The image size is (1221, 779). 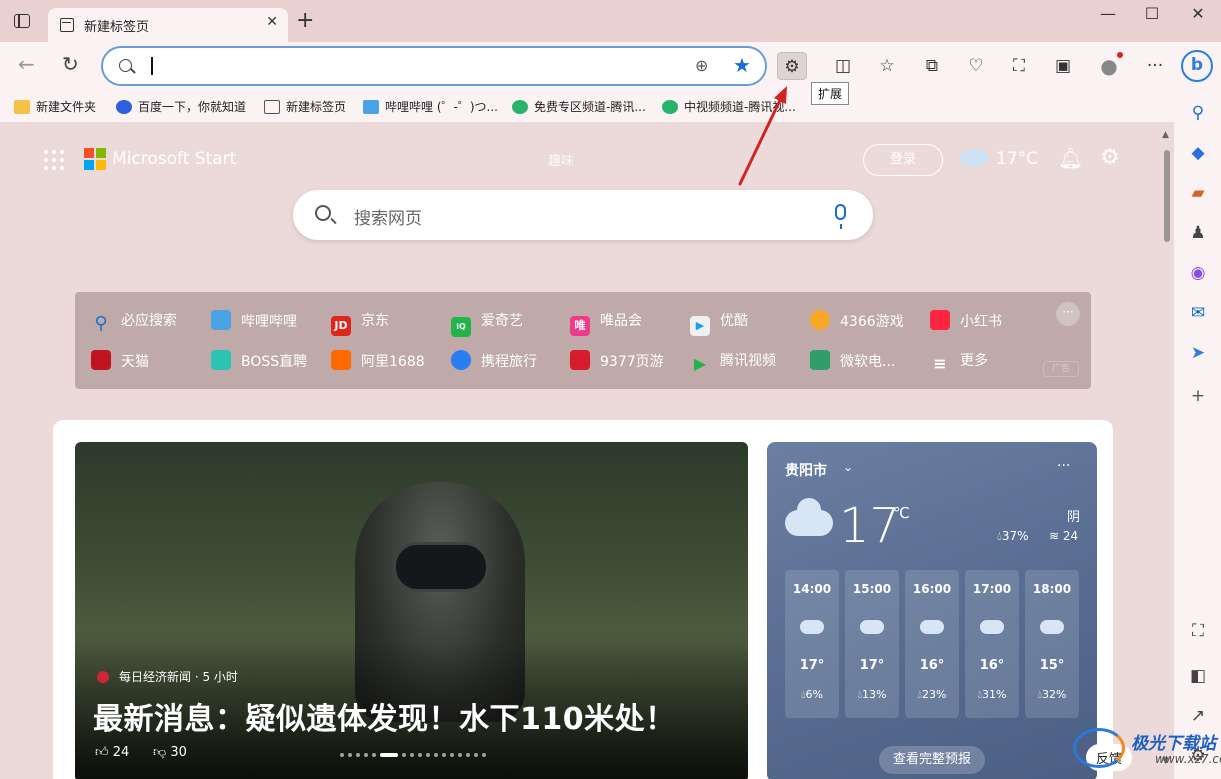 I want to click on gear-icon: ⚙, so click(x=1110, y=157).